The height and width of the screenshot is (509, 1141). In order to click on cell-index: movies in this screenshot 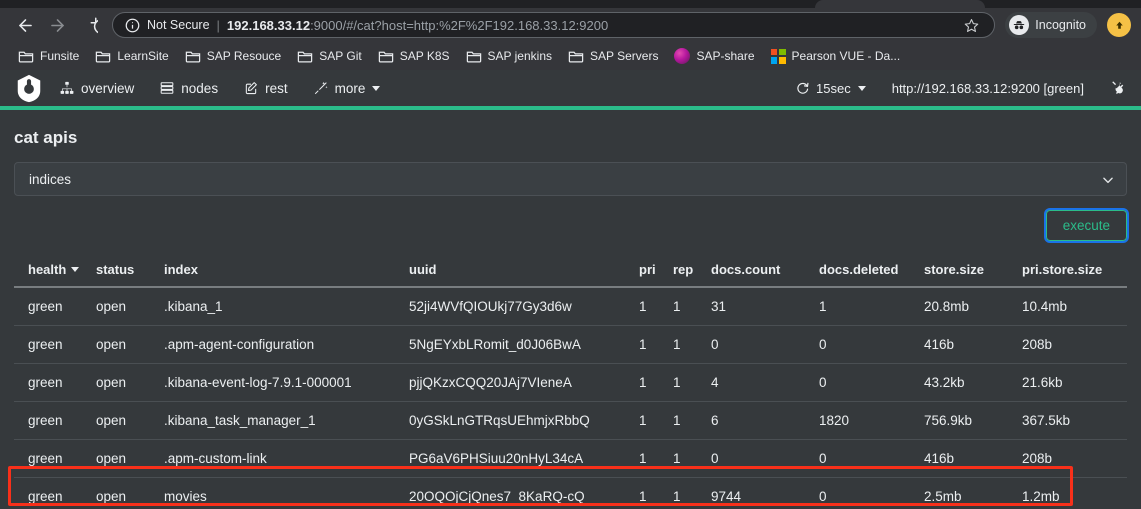, I will do `click(282, 493)`.